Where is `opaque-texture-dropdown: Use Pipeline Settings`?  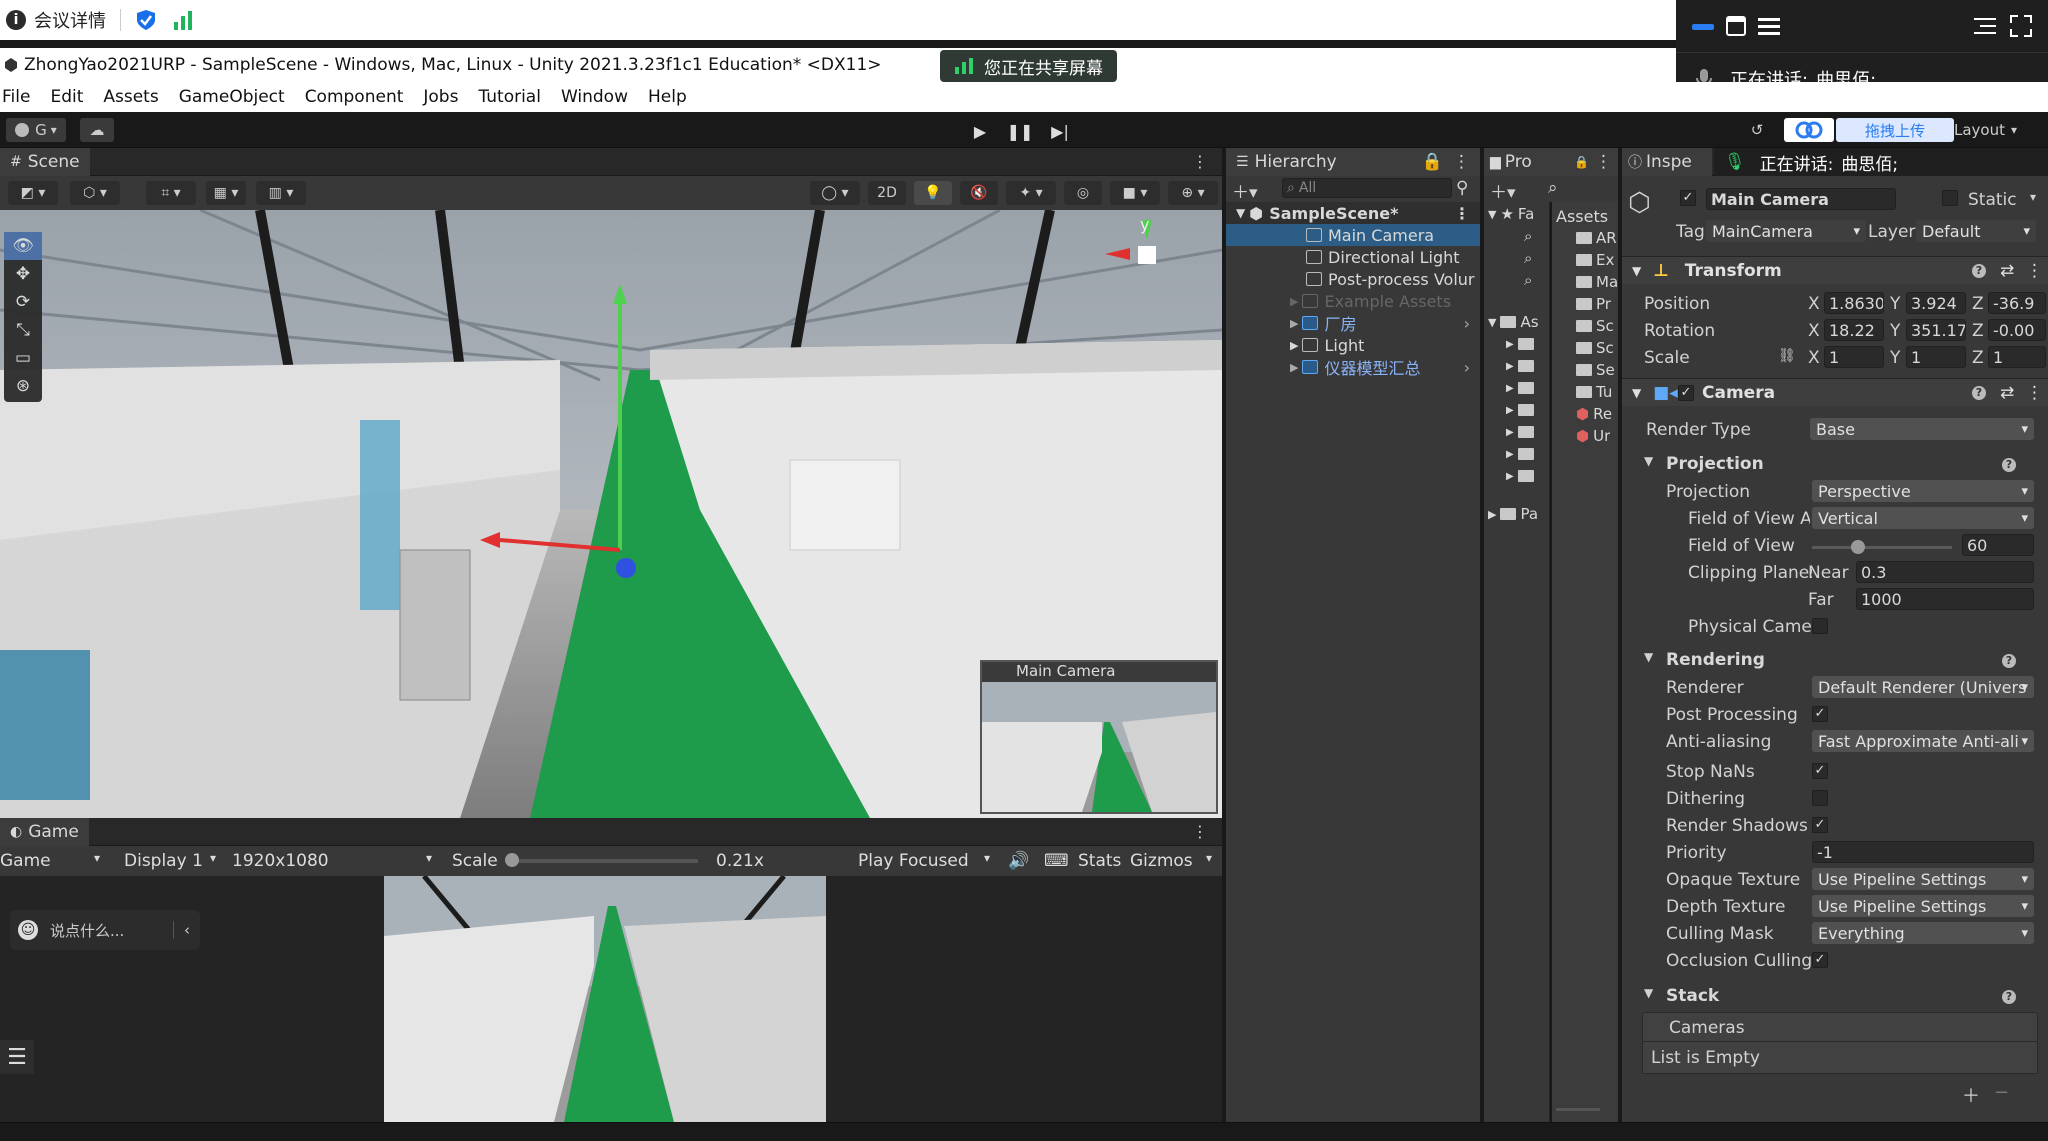 opaque-texture-dropdown: Use Pipeline Settings is located at coordinates (1923, 879).